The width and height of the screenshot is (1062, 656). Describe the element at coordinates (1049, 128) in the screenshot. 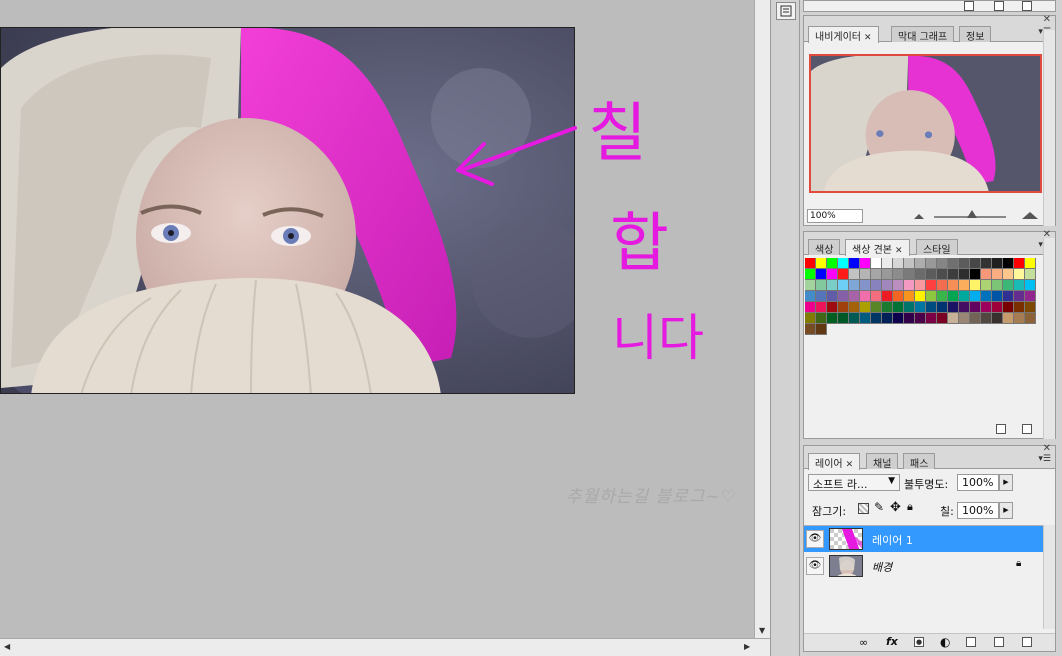

I see `navigator-scrollbar` at that location.